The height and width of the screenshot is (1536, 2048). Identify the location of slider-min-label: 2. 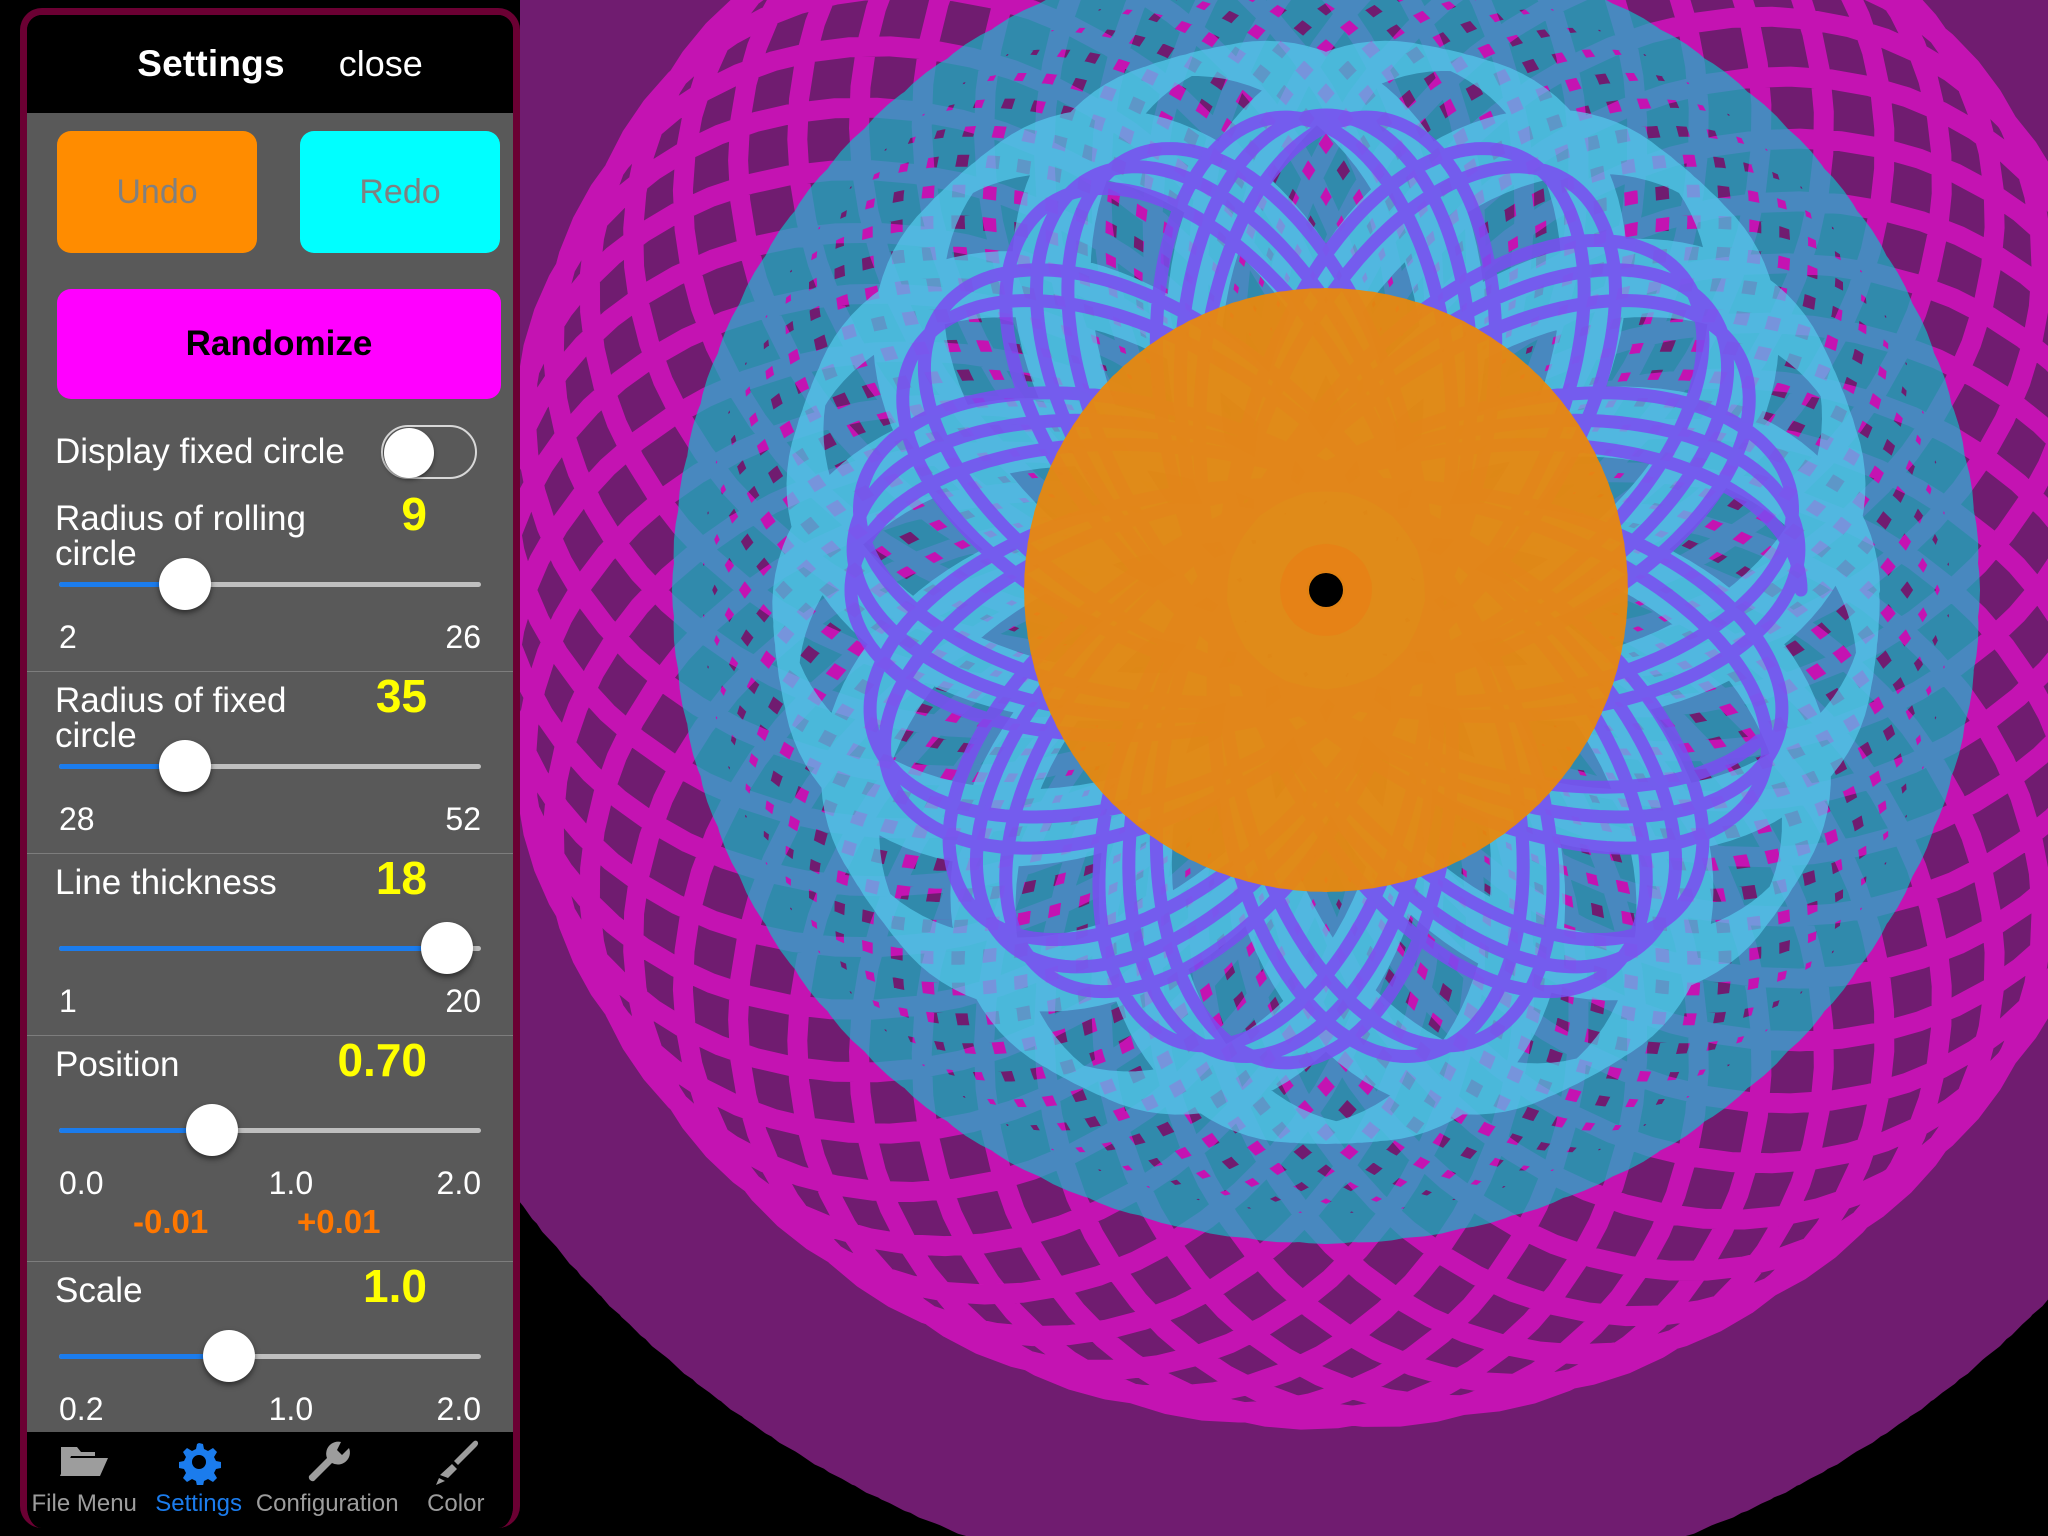
(68, 637).